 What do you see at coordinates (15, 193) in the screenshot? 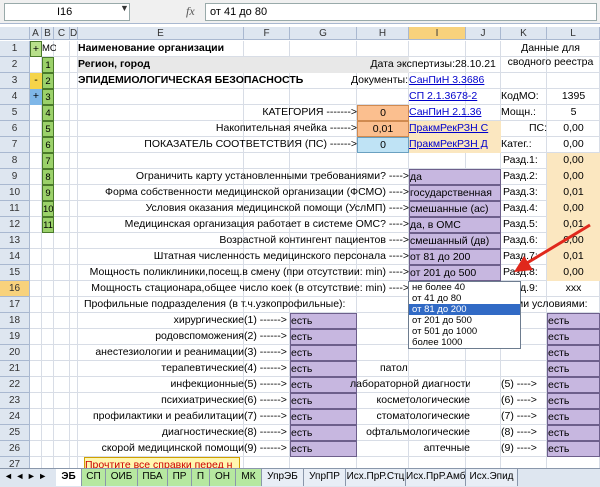
I see `row-header-10: 10` at bounding box center [15, 193].